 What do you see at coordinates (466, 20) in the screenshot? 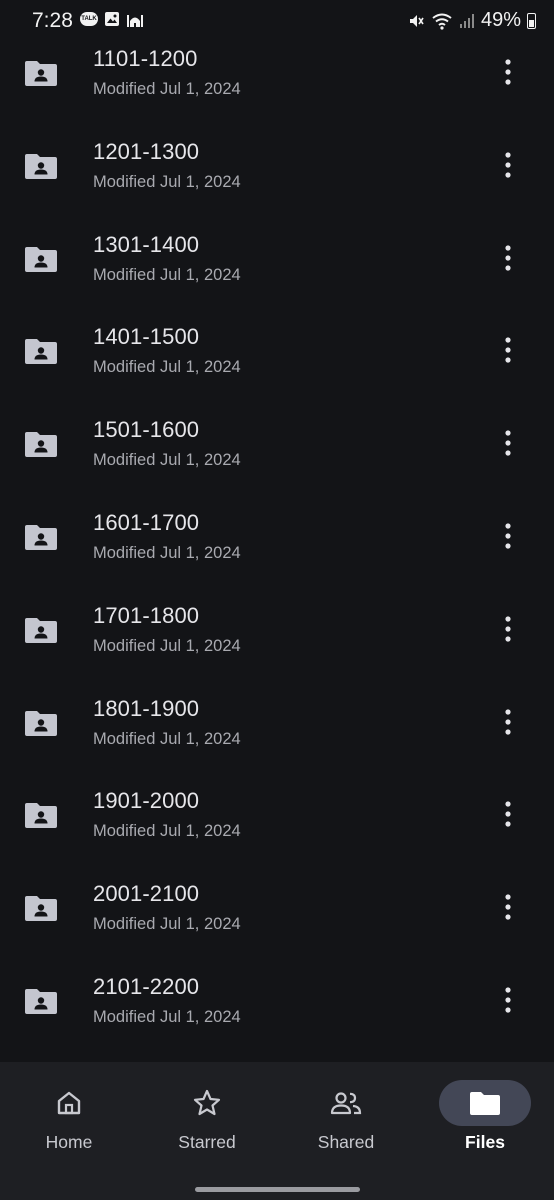
I see `signal-icon` at bounding box center [466, 20].